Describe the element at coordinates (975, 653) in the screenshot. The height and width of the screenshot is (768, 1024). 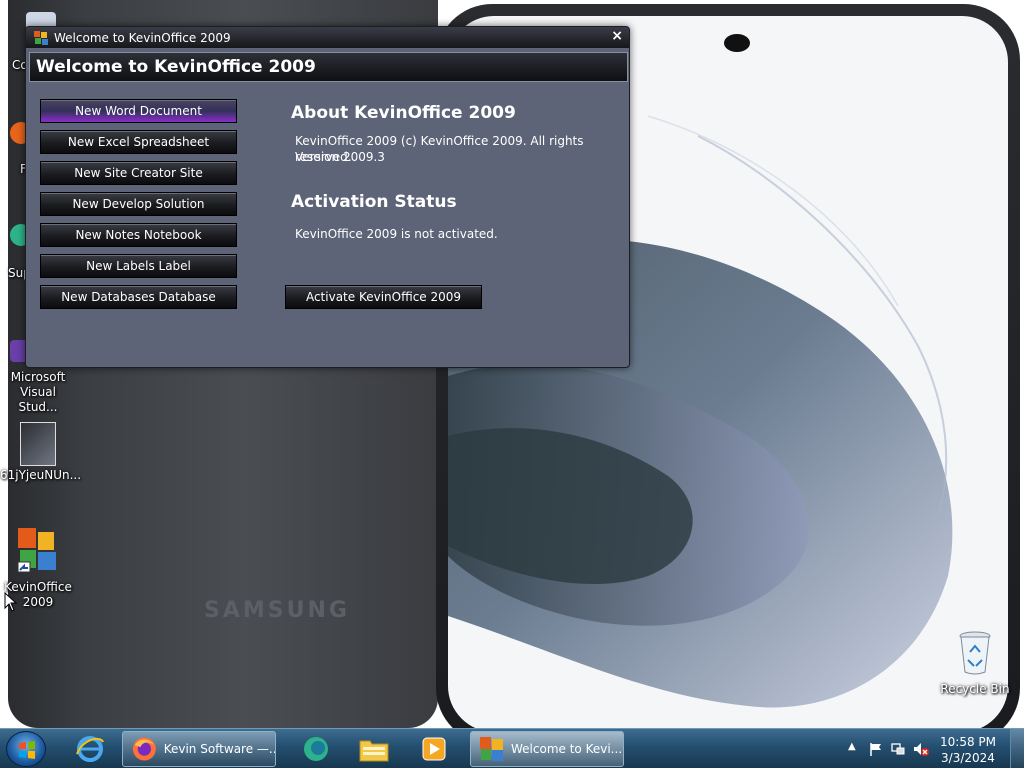
I see `recycle-bin-icon` at that location.